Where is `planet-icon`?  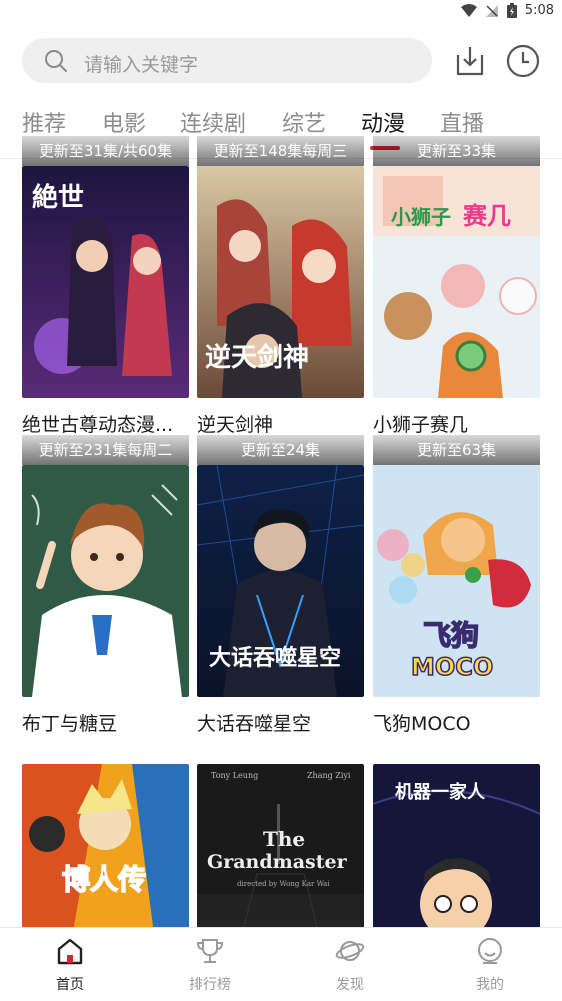
planet-icon is located at coordinates (350, 951).